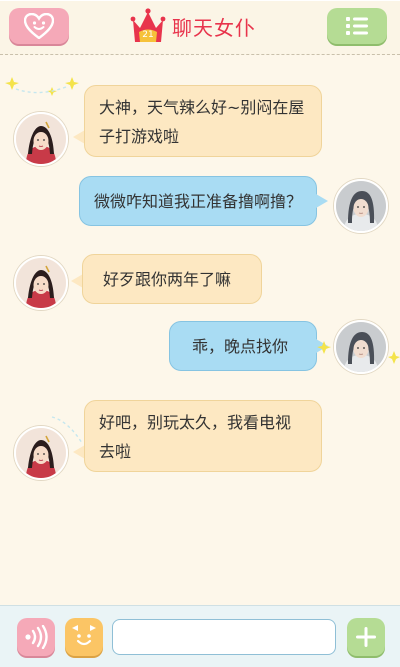 The width and height of the screenshot is (400, 667). I want to click on message-text-line: 乖，晚点找你, so click(240, 346).